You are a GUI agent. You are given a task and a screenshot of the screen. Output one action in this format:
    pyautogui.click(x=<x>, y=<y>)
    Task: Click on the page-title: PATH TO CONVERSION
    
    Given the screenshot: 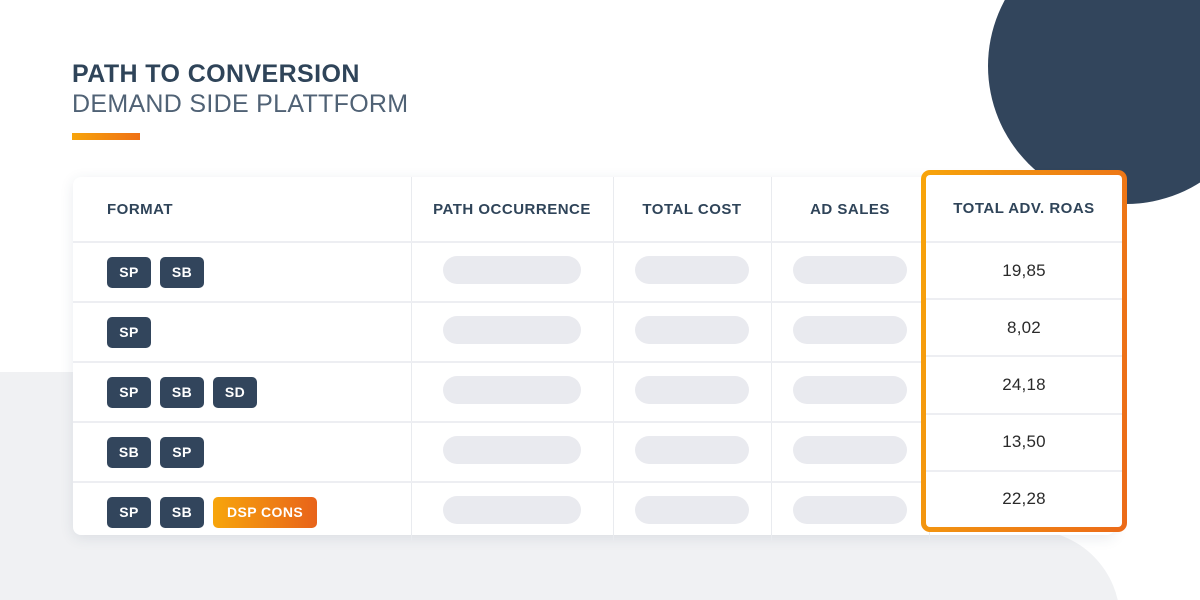 What is the action you would take?
    pyautogui.click(x=216, y=74)
    